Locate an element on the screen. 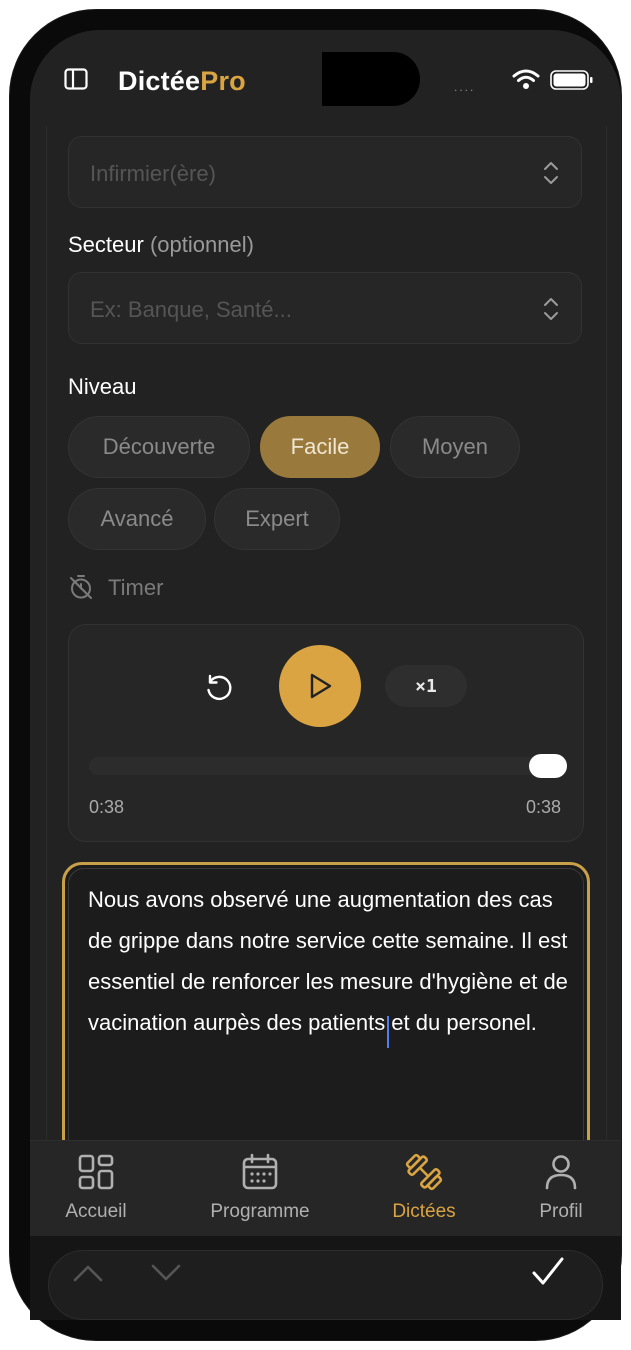 This screenshot has width=631, height=1350. replay-icon is located at coordinates (219, 688).